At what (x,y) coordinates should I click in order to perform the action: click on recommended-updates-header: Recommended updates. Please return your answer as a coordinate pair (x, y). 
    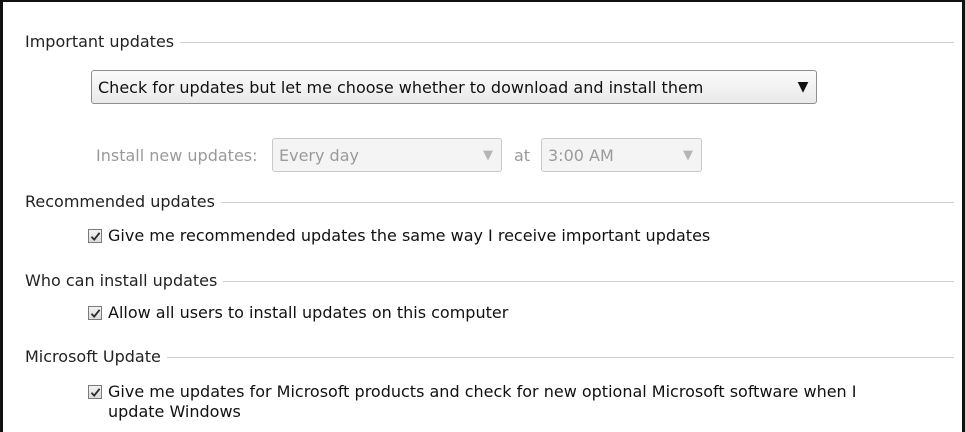
    Looking at the image, I should click on (489, 201).